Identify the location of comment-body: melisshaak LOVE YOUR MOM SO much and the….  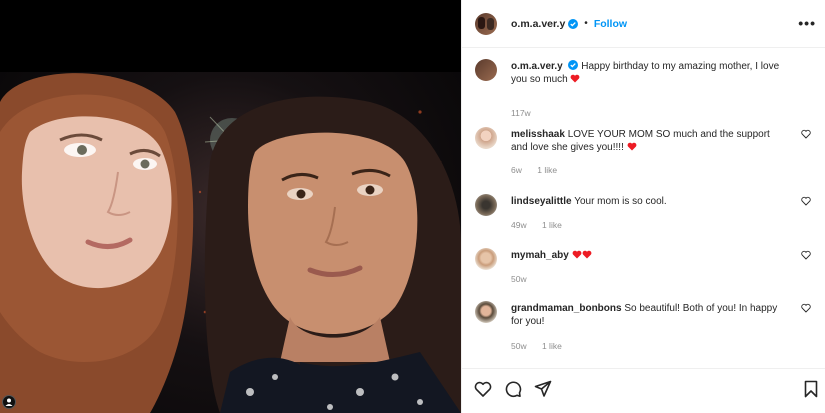
(646, 141).